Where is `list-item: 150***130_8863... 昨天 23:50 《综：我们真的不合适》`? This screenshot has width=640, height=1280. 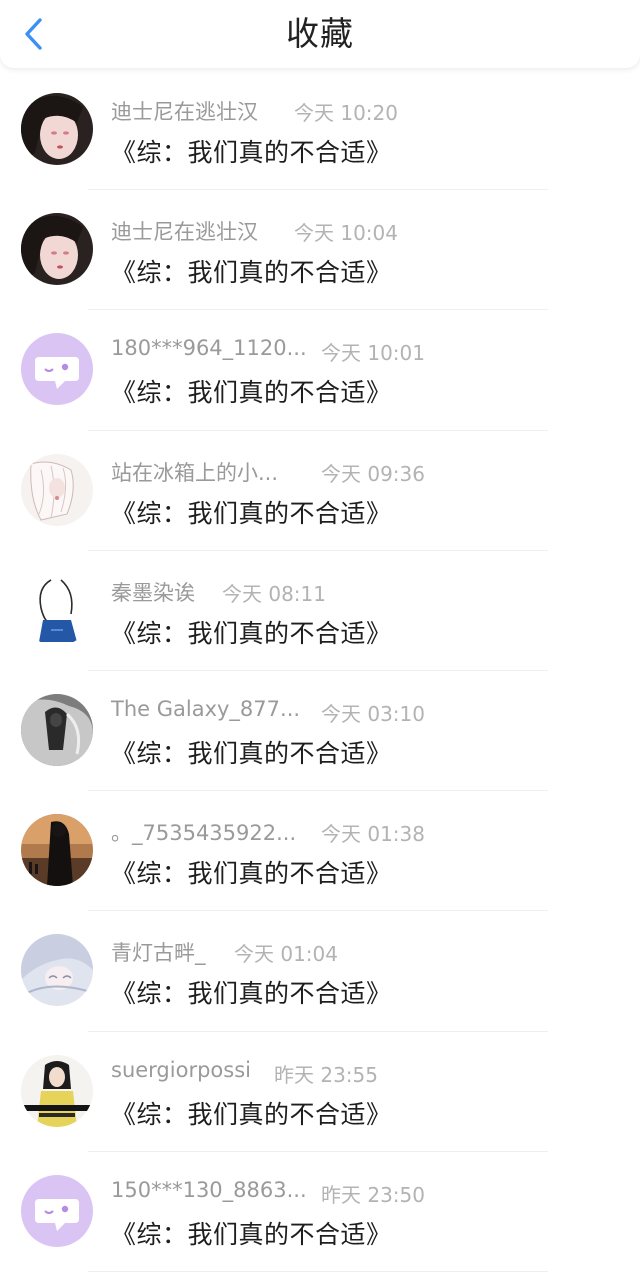
list-item: 150***130_8863... 昨天 23:50 《综：我们真的不合适》 is located at coordinates (320, 1212).